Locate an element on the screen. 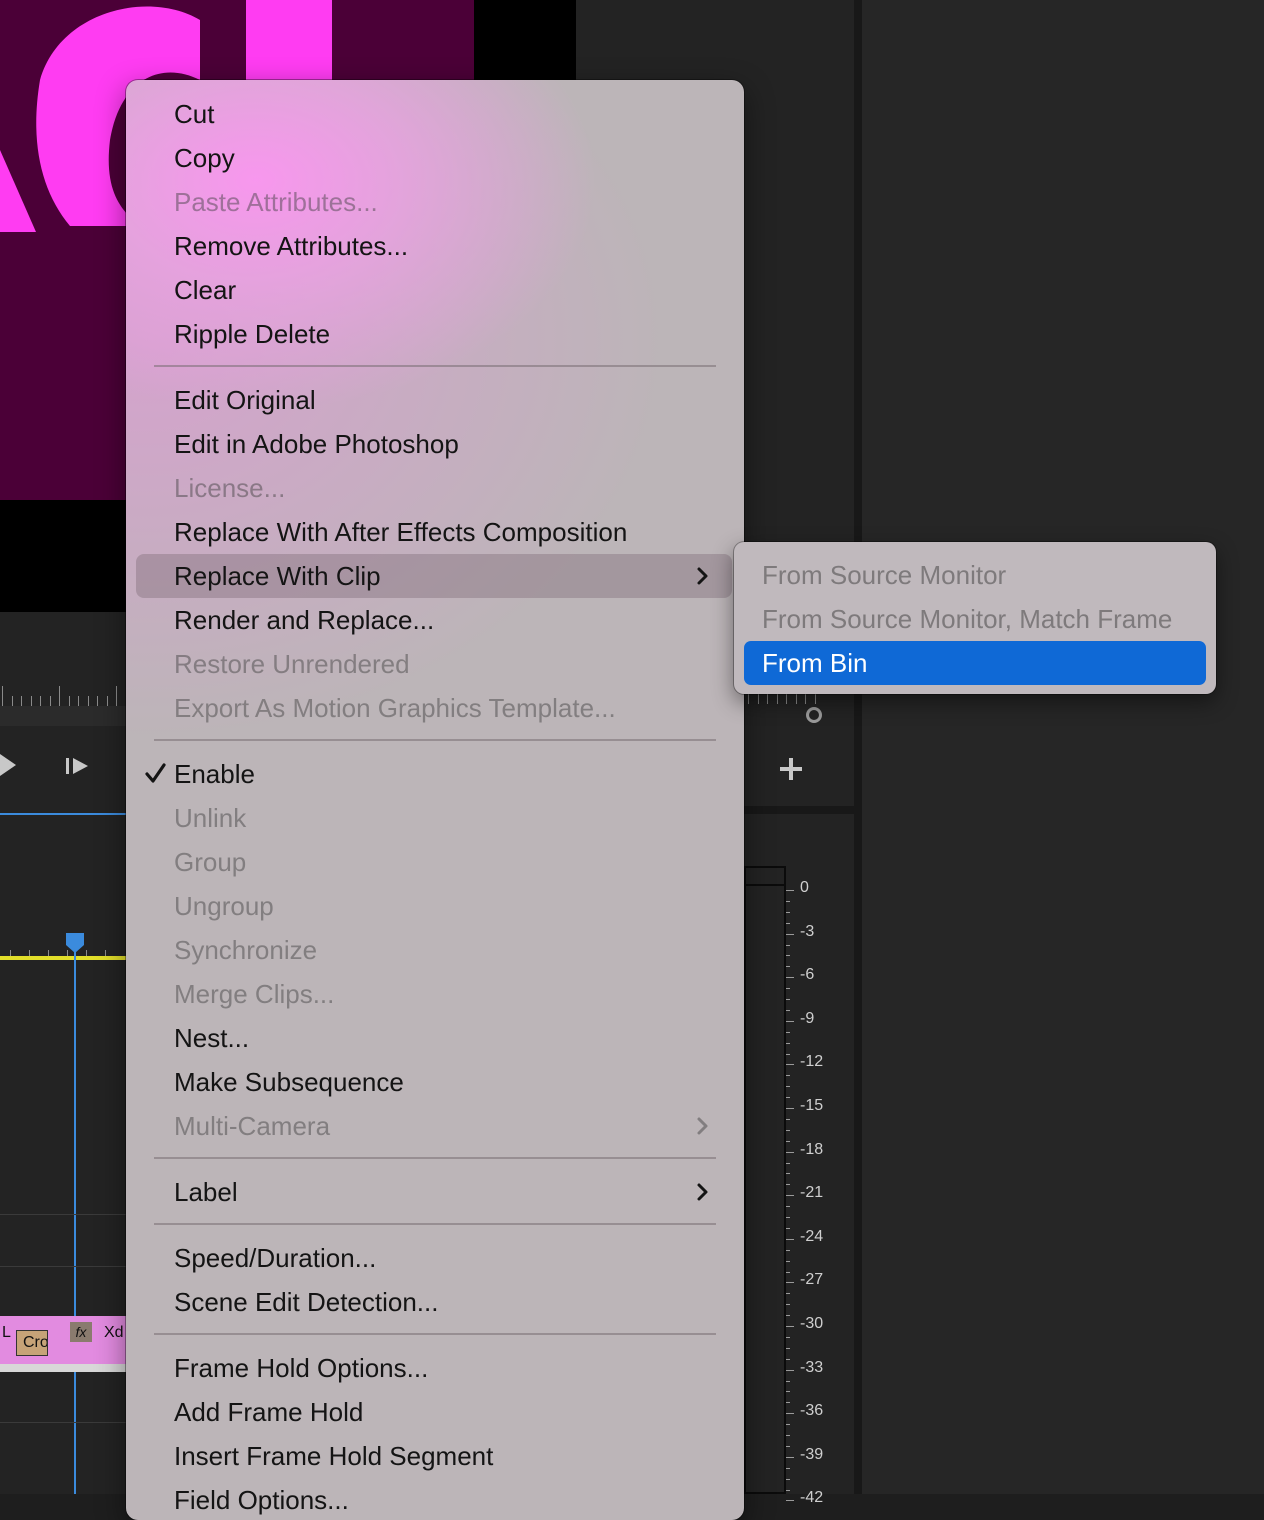  menu-item-synchronize: Synchronize is located at coordinates (434, 950).